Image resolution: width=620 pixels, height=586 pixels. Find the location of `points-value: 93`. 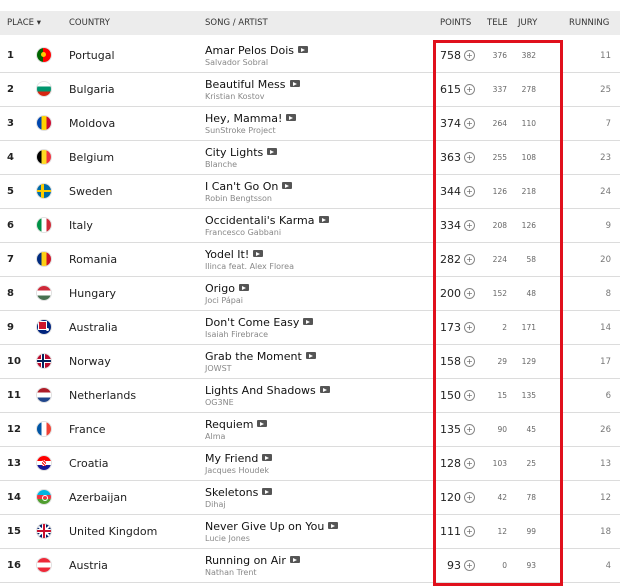

points-value: 93 is located at coordinates (454, 565).